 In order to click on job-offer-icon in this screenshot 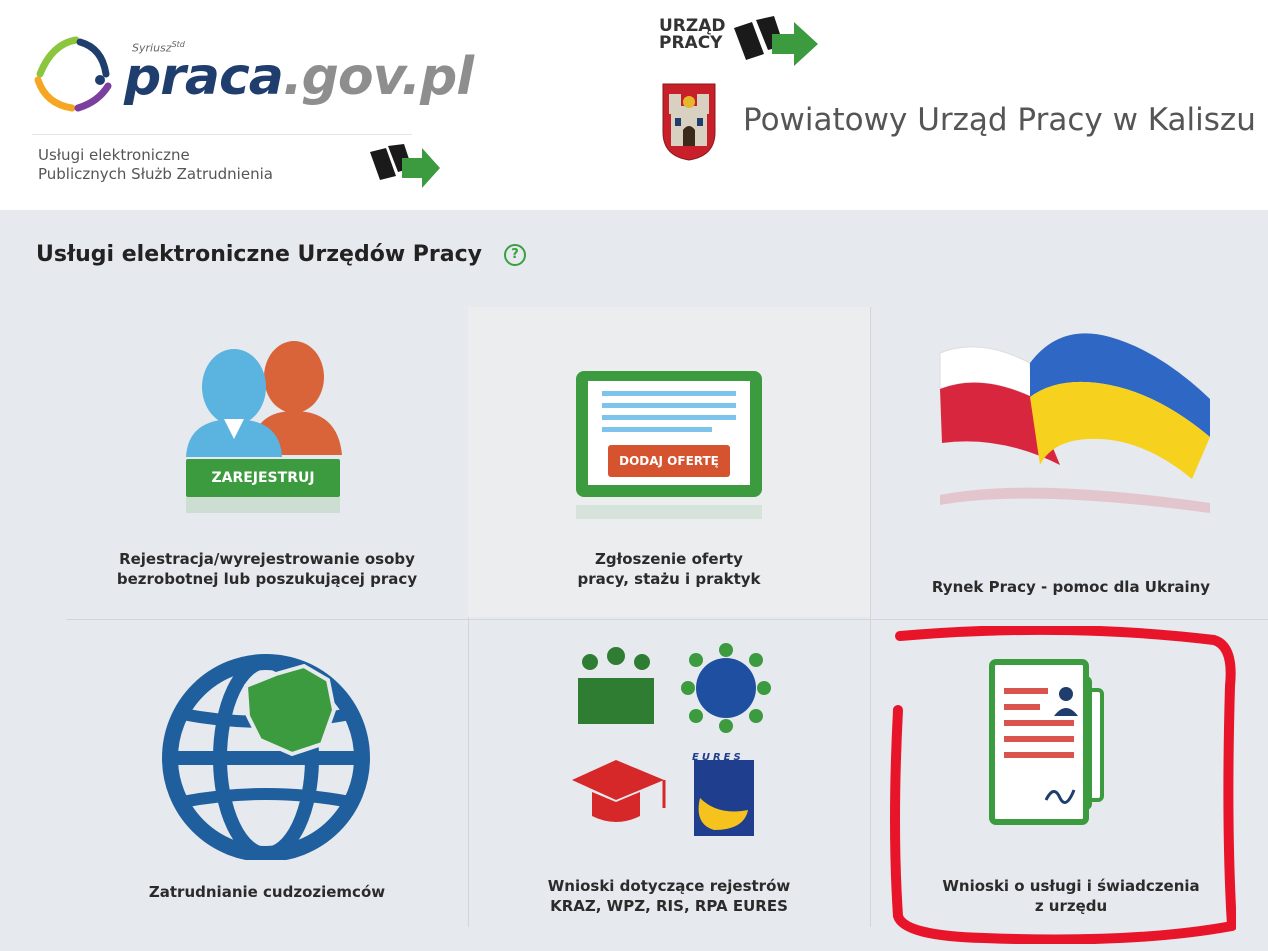, I will do `click(669, 445)`.